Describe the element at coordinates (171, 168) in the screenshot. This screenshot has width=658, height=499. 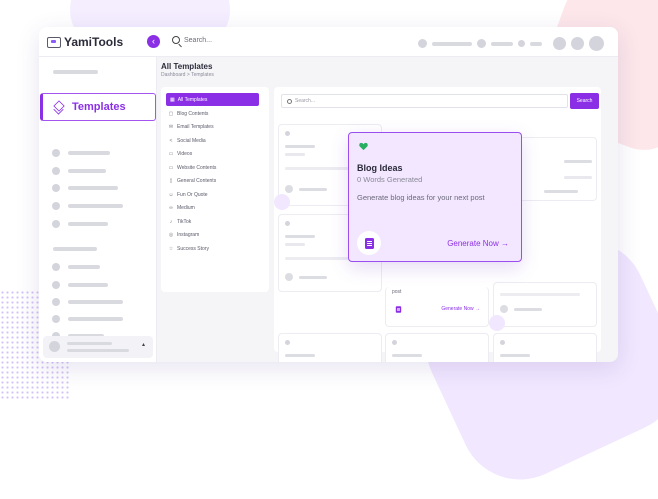
I see `monitor-icon: ▭` at that location.